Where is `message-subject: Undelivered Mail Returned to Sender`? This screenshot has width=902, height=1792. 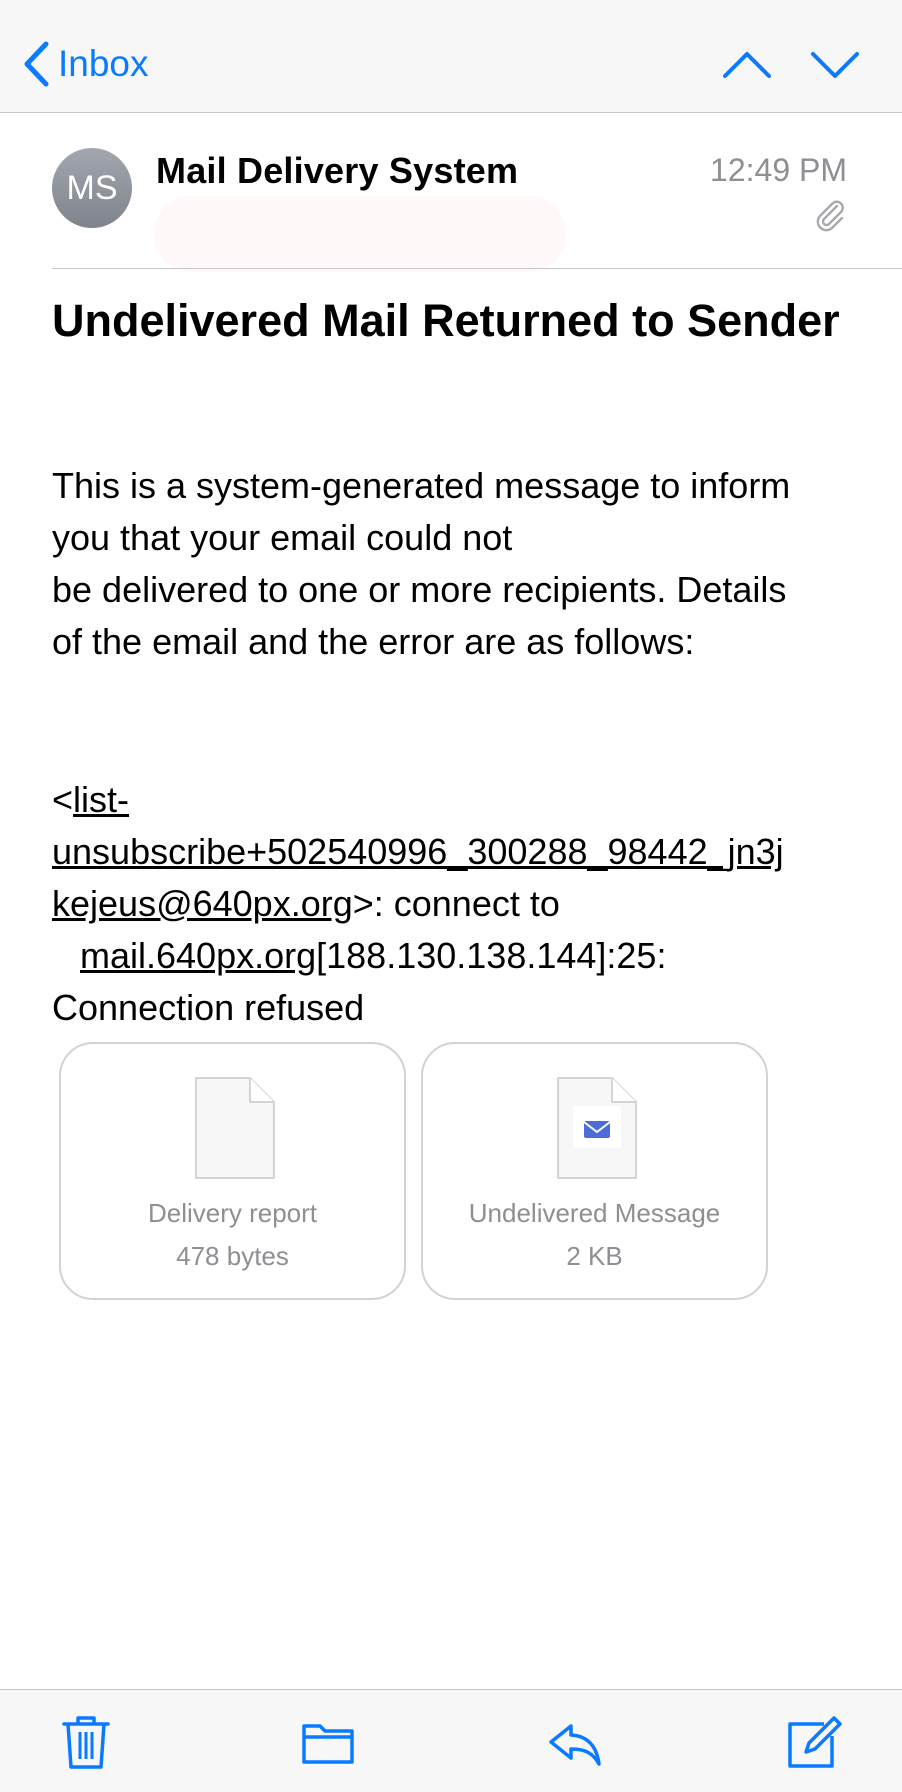
message-subject: Undelivered Mail Returned to Sender is located at coordinates (446, 320).